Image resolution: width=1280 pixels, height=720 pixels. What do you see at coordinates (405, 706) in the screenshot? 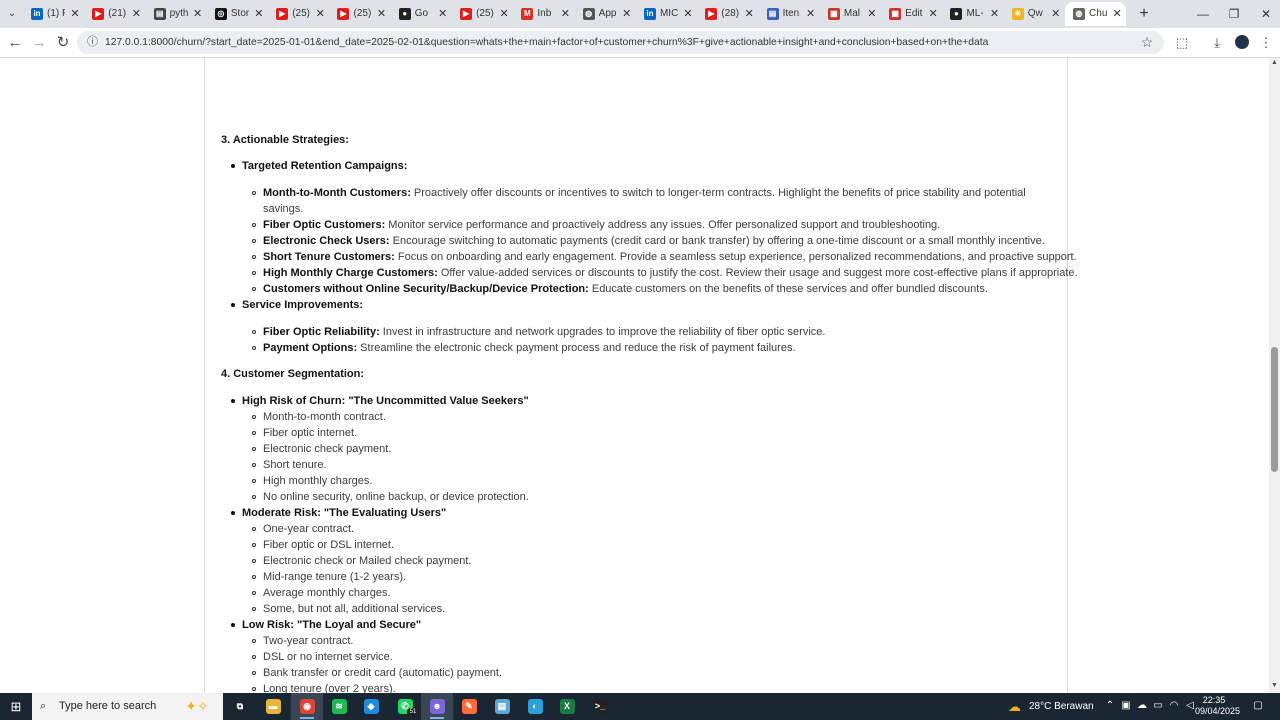
I see `taskbar-app: ✆ 51` at bounding box center [405, 706].